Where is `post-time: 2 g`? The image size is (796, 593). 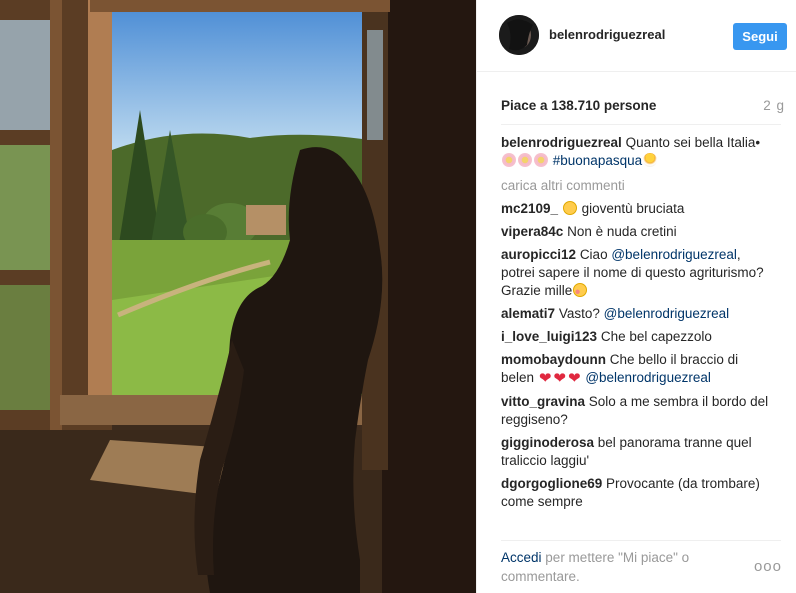
post-time: 2 g is located at coordinates (774, 105).